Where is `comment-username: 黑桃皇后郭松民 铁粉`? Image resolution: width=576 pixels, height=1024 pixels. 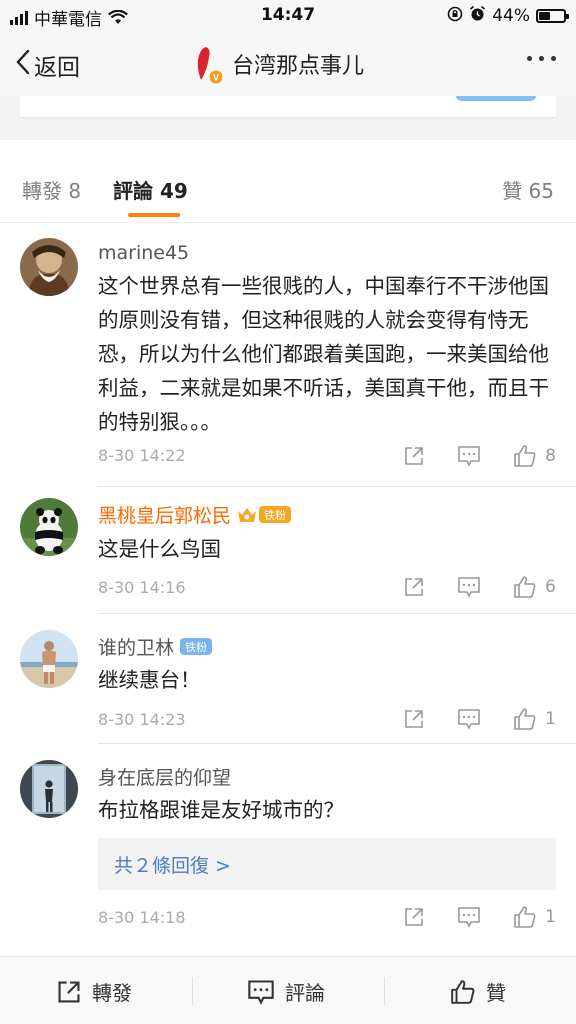
comment-username: 黑桃皇后郭松民 铁粉 is located at coordinates (195, 514).